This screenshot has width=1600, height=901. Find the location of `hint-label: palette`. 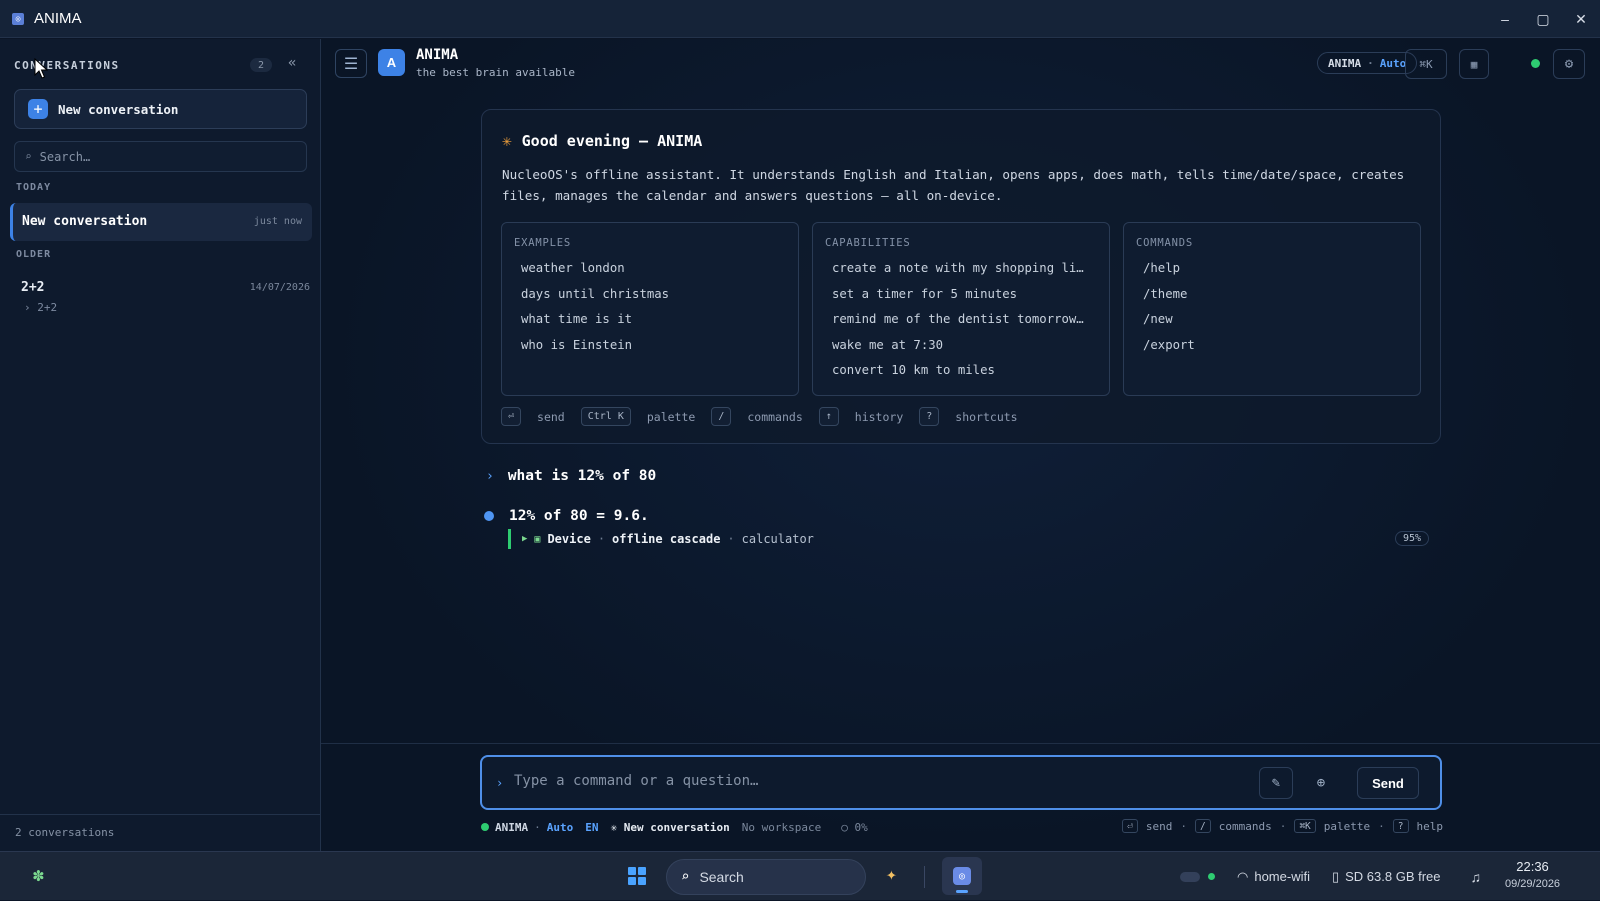

hint-label: palette is located at coordinates (1347, 826).